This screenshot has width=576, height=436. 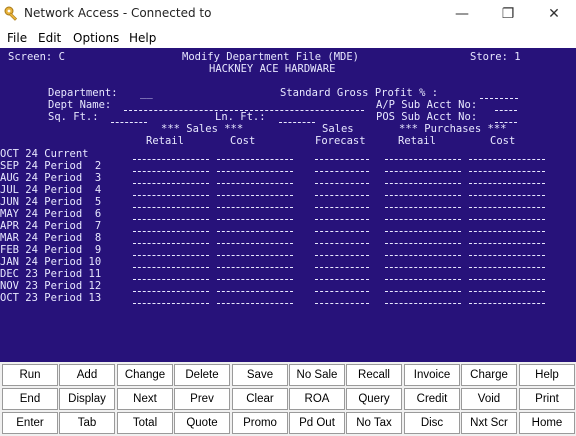 I want to click on menu-edit: Edit, so click(x=49, y=38).